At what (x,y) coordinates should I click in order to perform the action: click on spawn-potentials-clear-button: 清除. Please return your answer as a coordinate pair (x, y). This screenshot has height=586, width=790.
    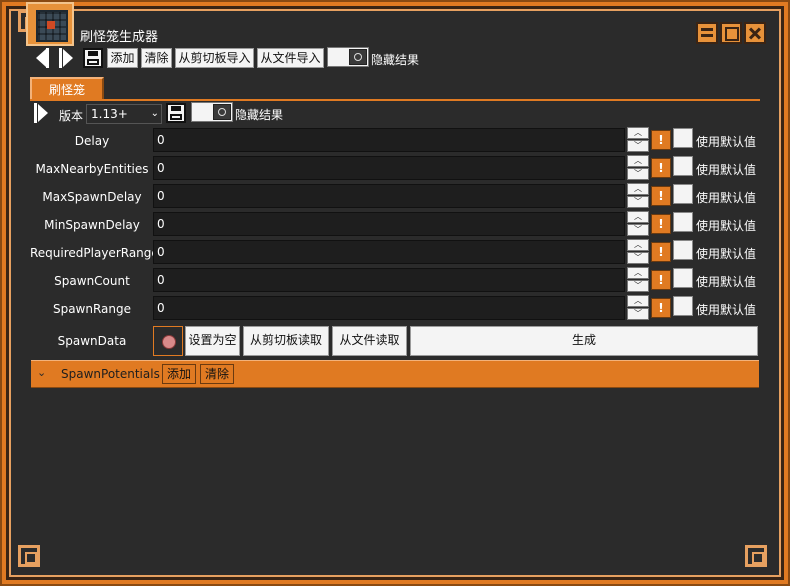
    Looking at the image, I should click on (217, 374).